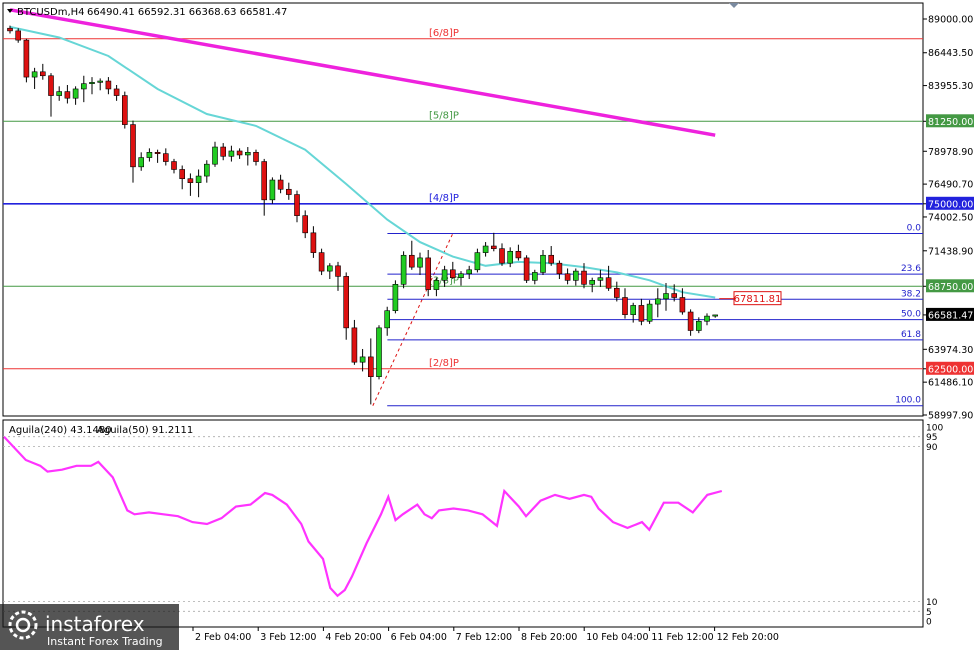 The image size is (976, 650). What do you see at coordinates (932, 448) in the screenshot?
I see `osc-scale-label-2: 90` at bounding box center [932, 448].